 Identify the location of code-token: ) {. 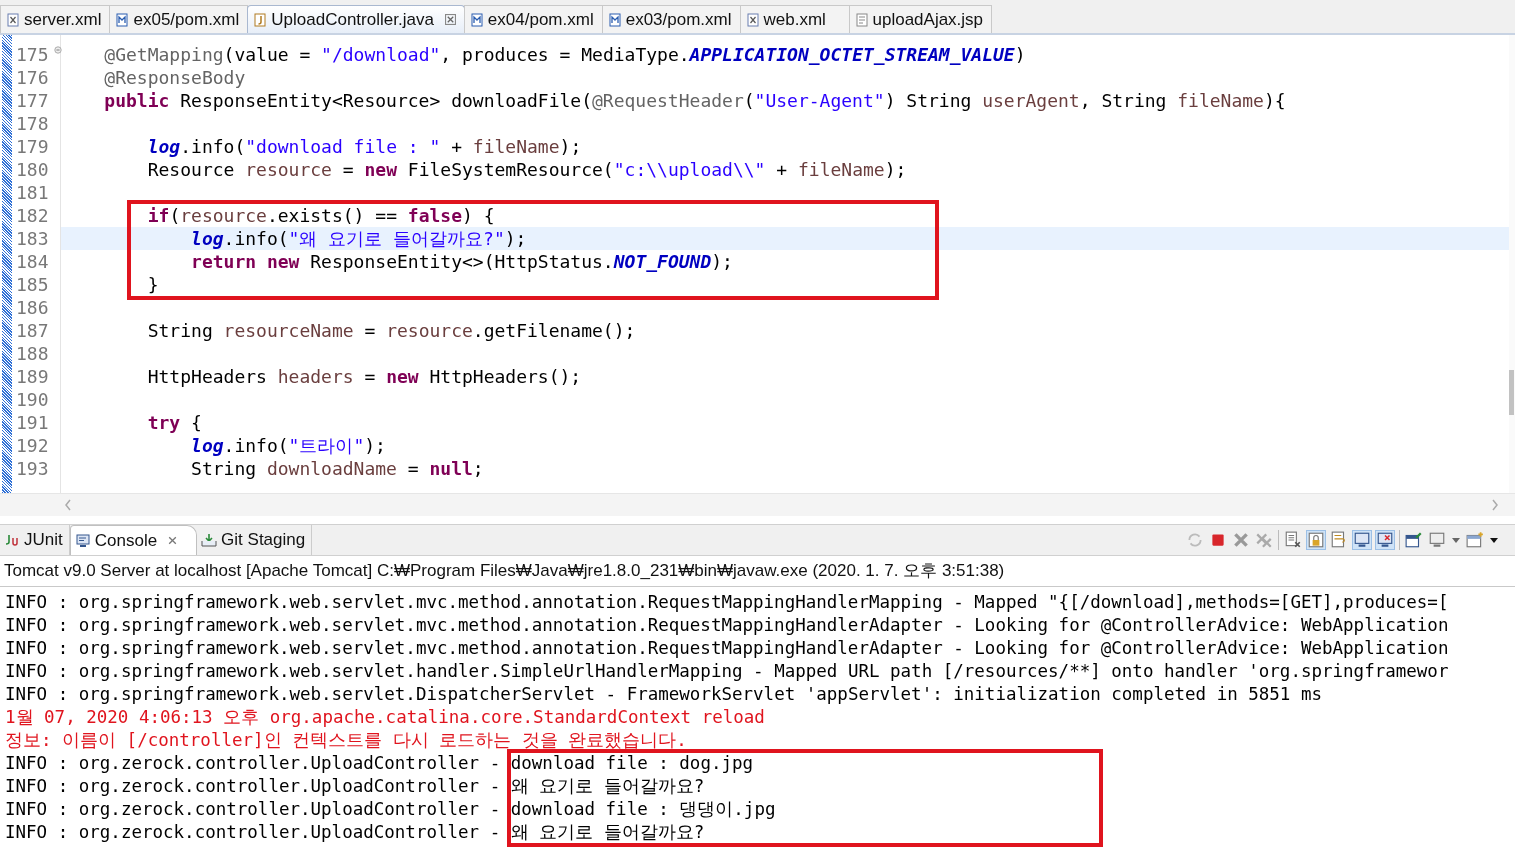
(478, 215).